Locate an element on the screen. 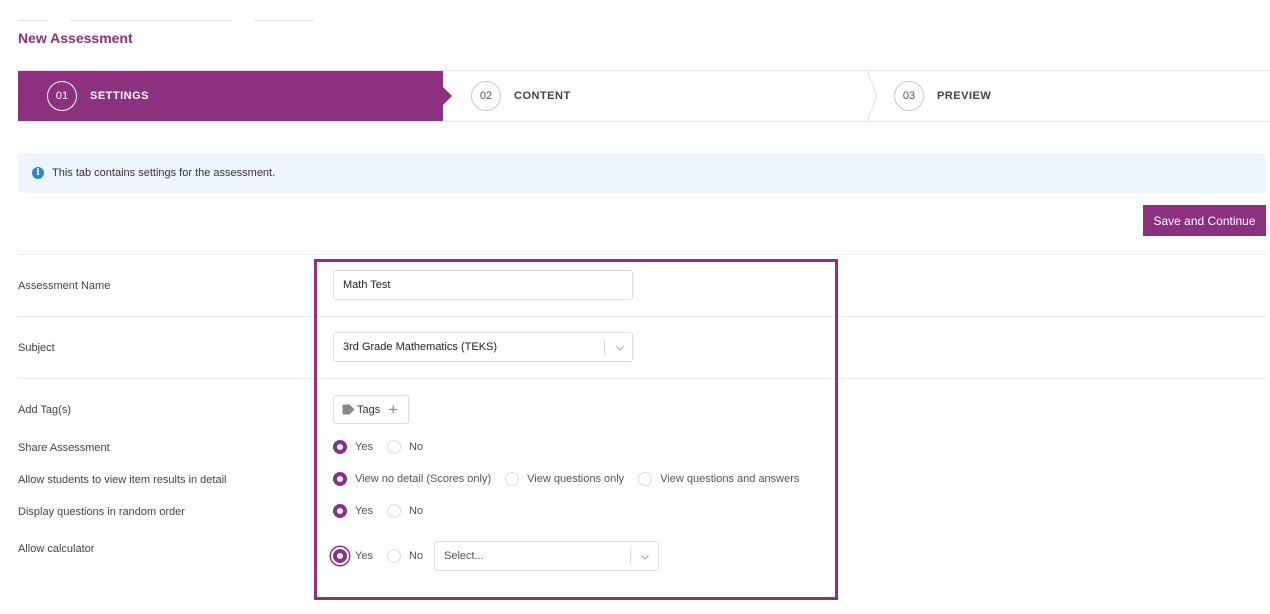  calculator-radio-group: Yes No is located at coordinates (381, 556).